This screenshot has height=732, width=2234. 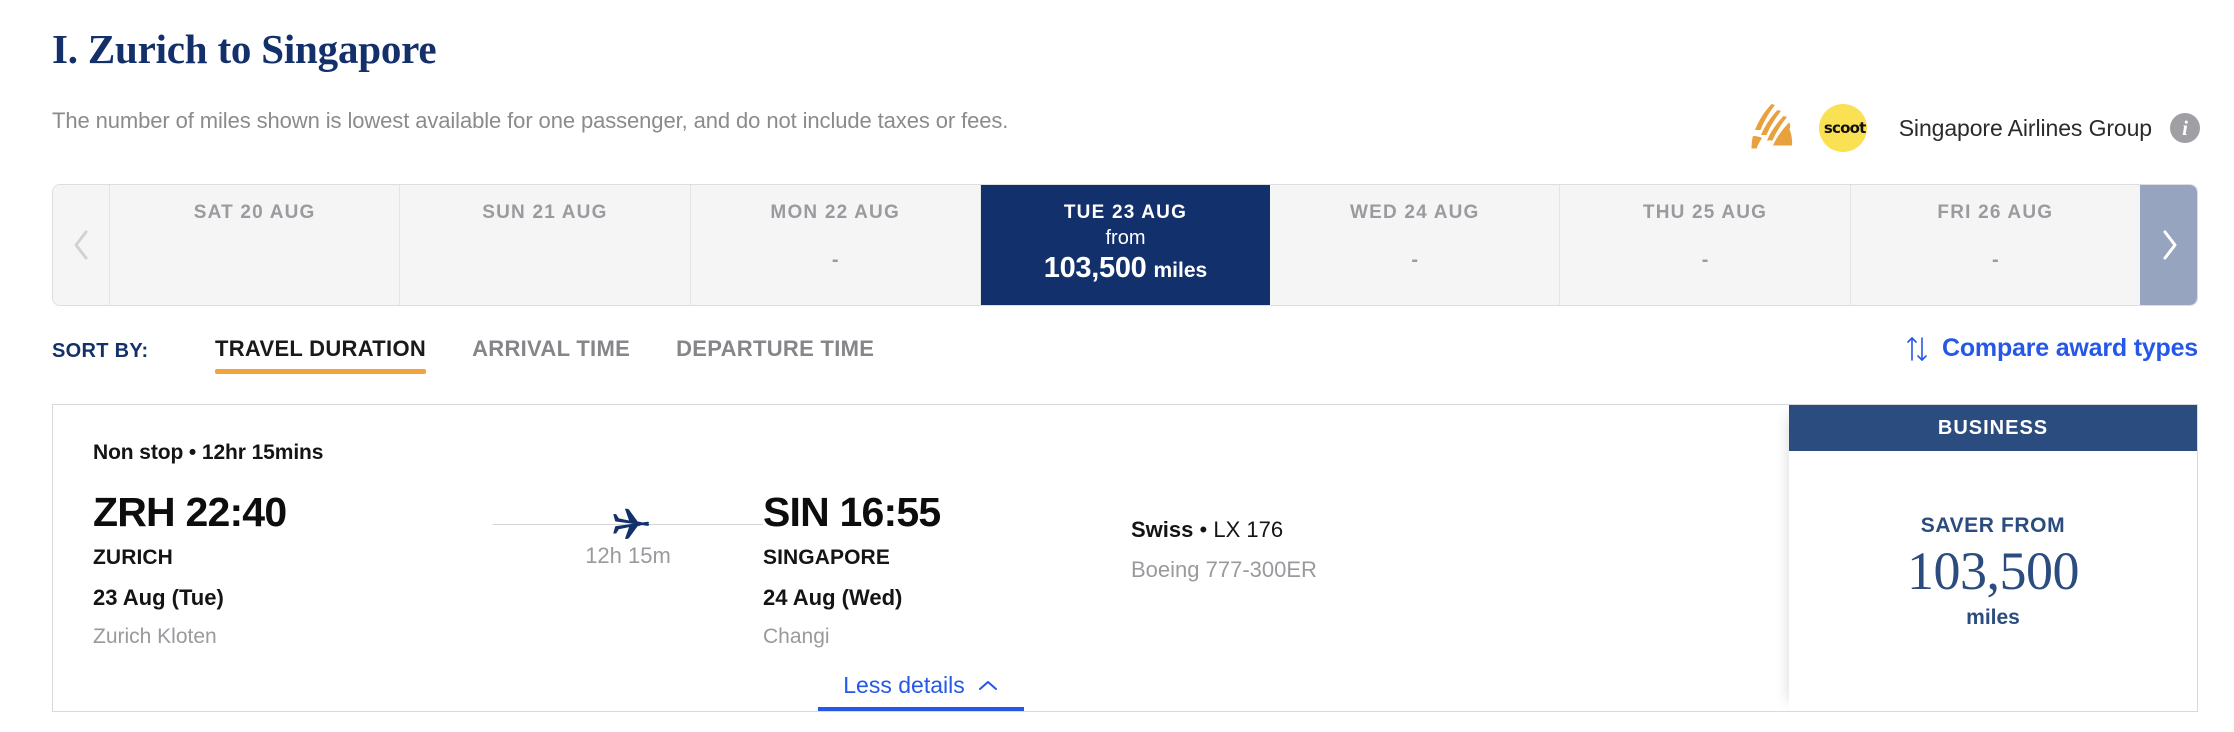 What do you see at coordinates (100, 351) in the screenshot?
I see `sort-by-label: SORT BY:` at bounding box center [100, 351].